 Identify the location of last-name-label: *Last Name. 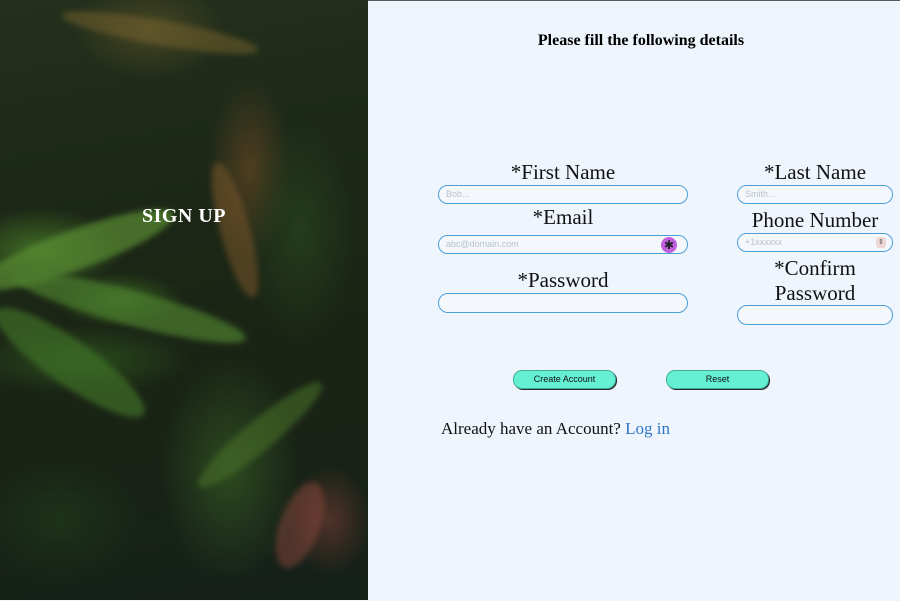
(815, 172).